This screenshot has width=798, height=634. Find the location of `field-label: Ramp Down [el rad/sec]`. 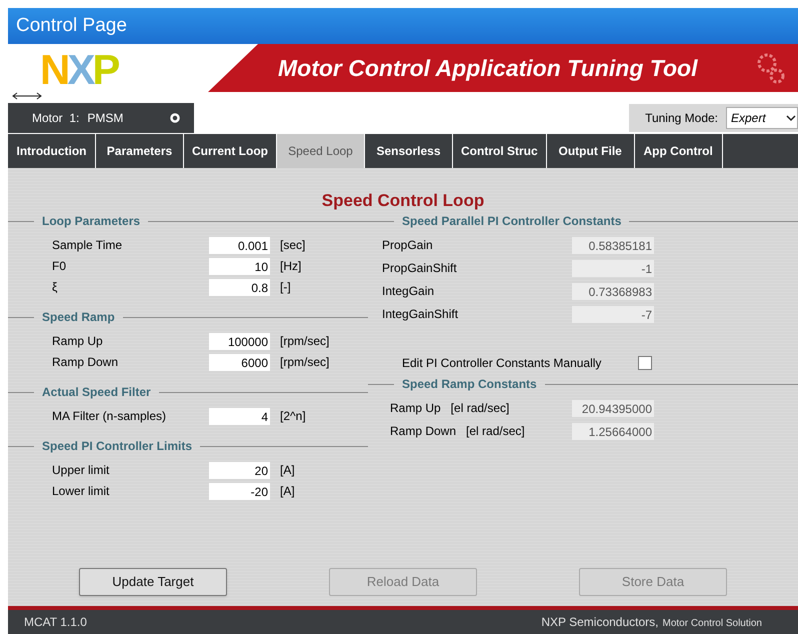

field-label: Ramp Down [el rad/sec] is located at coordinates (458, 431).